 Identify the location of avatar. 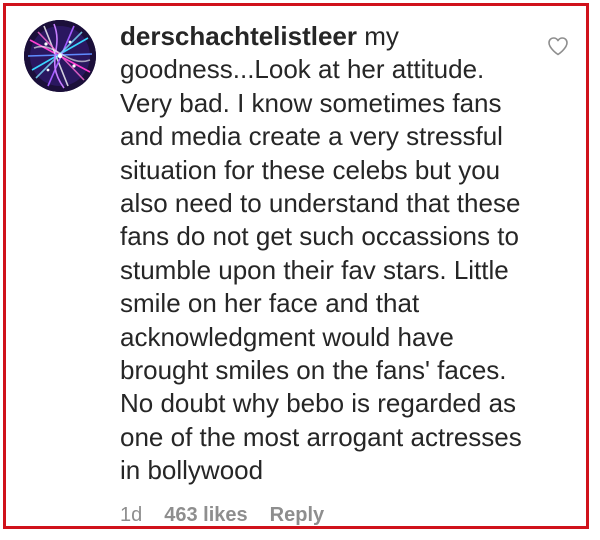
(60, 56).